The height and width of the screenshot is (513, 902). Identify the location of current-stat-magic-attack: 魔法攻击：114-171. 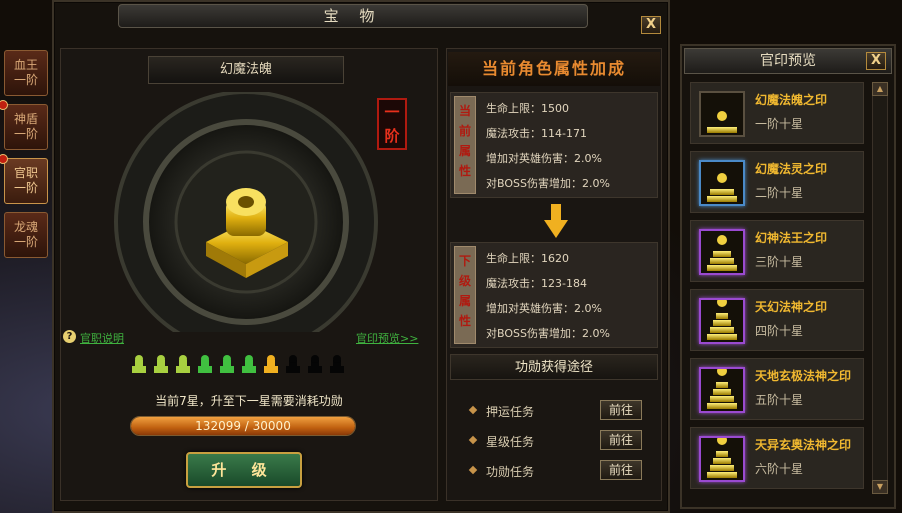
(536, 133).